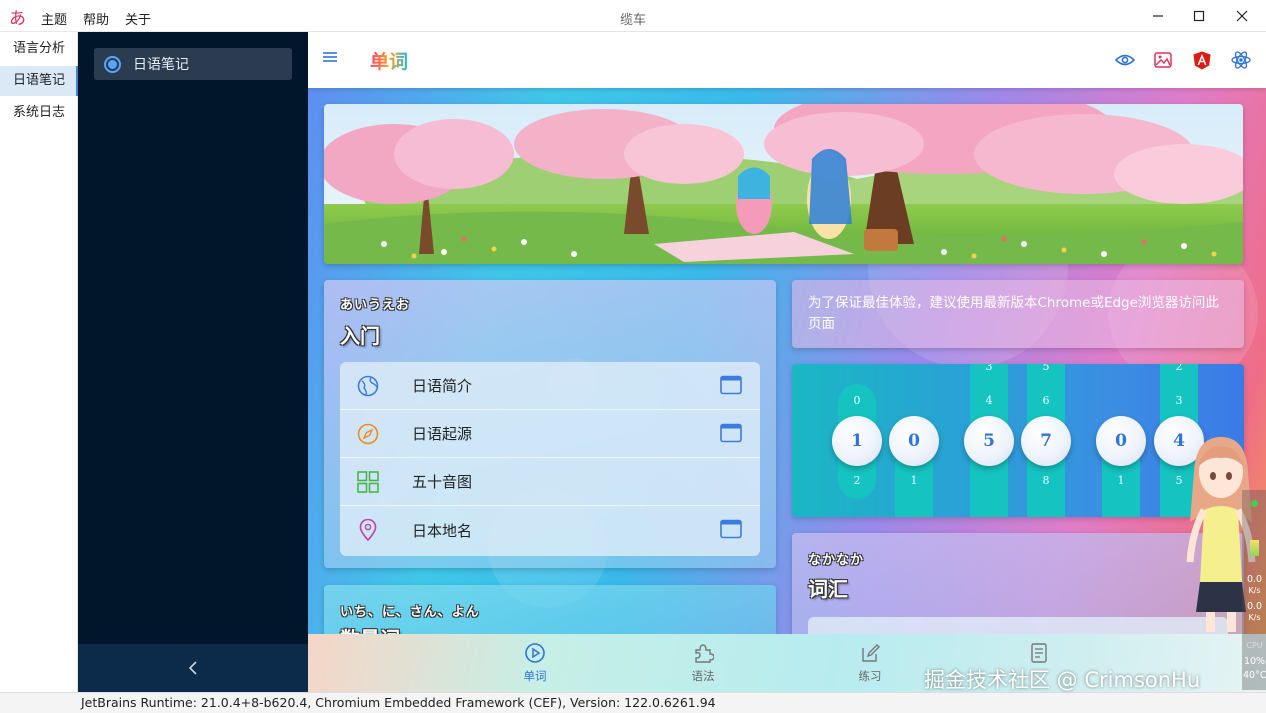 This screenshot has height=713, width=1266. I want to click on list-item-label: 五十音图, so click(442, 482).